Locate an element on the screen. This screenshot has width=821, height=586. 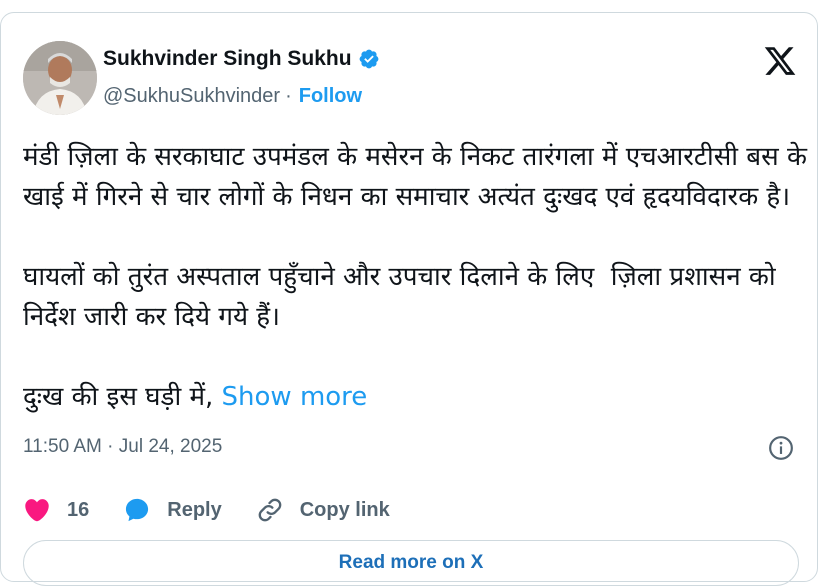
avatar-image is located at coordinates (60, 78).